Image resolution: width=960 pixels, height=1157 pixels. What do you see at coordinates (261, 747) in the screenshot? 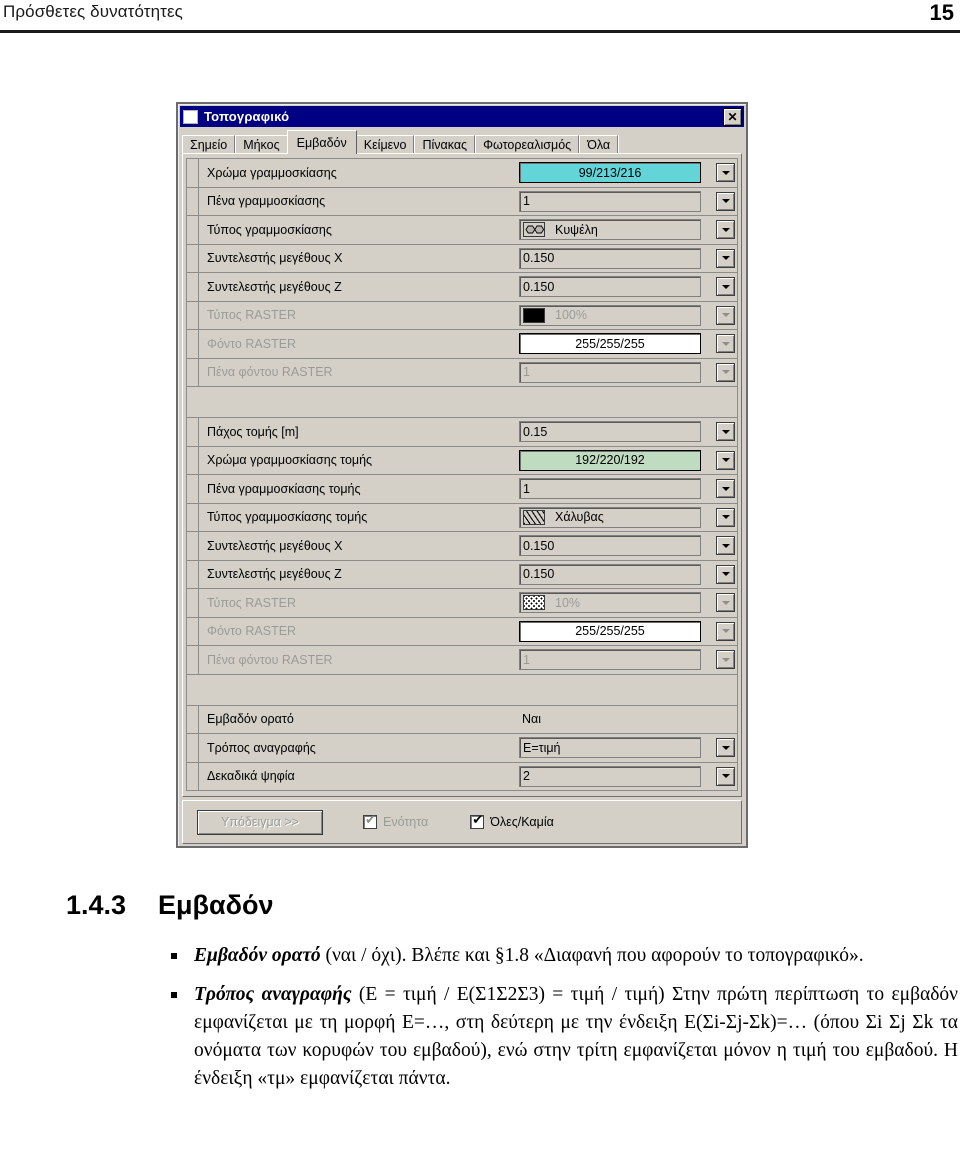
I see `property-label: Τρόπος αναγραφής` at bounding box center [261, 747].